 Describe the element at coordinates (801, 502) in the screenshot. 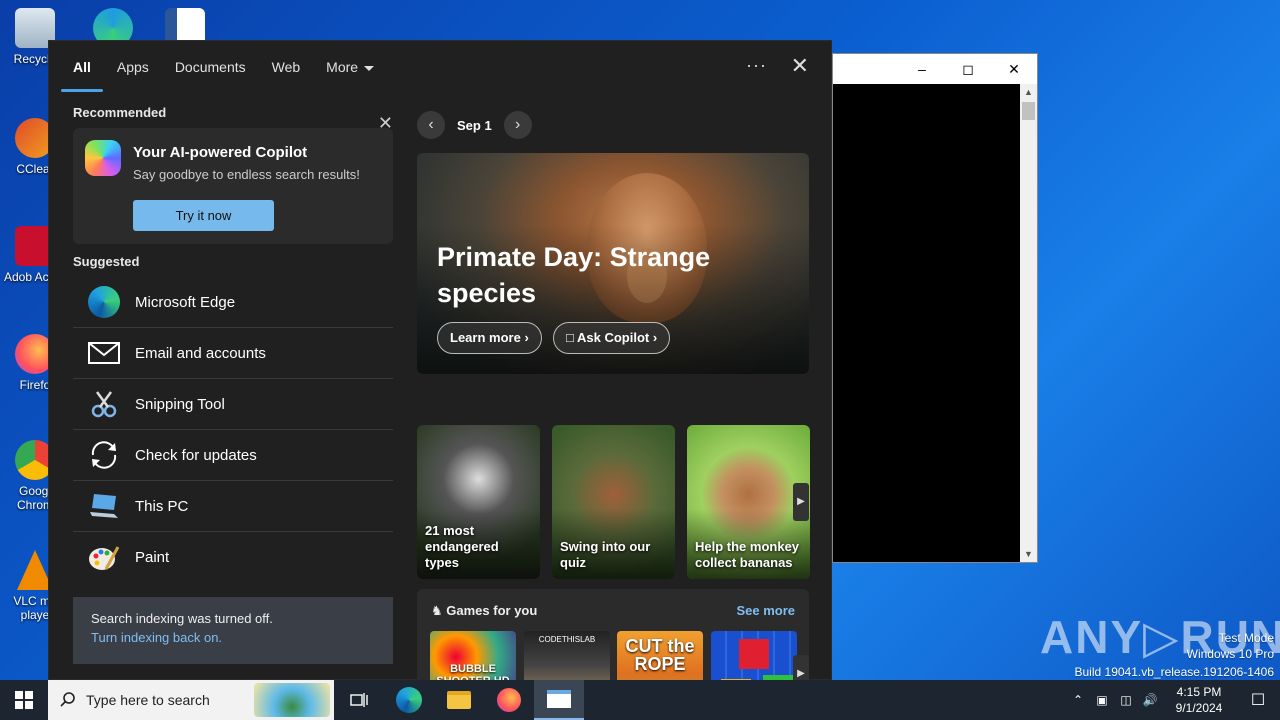

I see `cards-next-icon: ▶` at that location.